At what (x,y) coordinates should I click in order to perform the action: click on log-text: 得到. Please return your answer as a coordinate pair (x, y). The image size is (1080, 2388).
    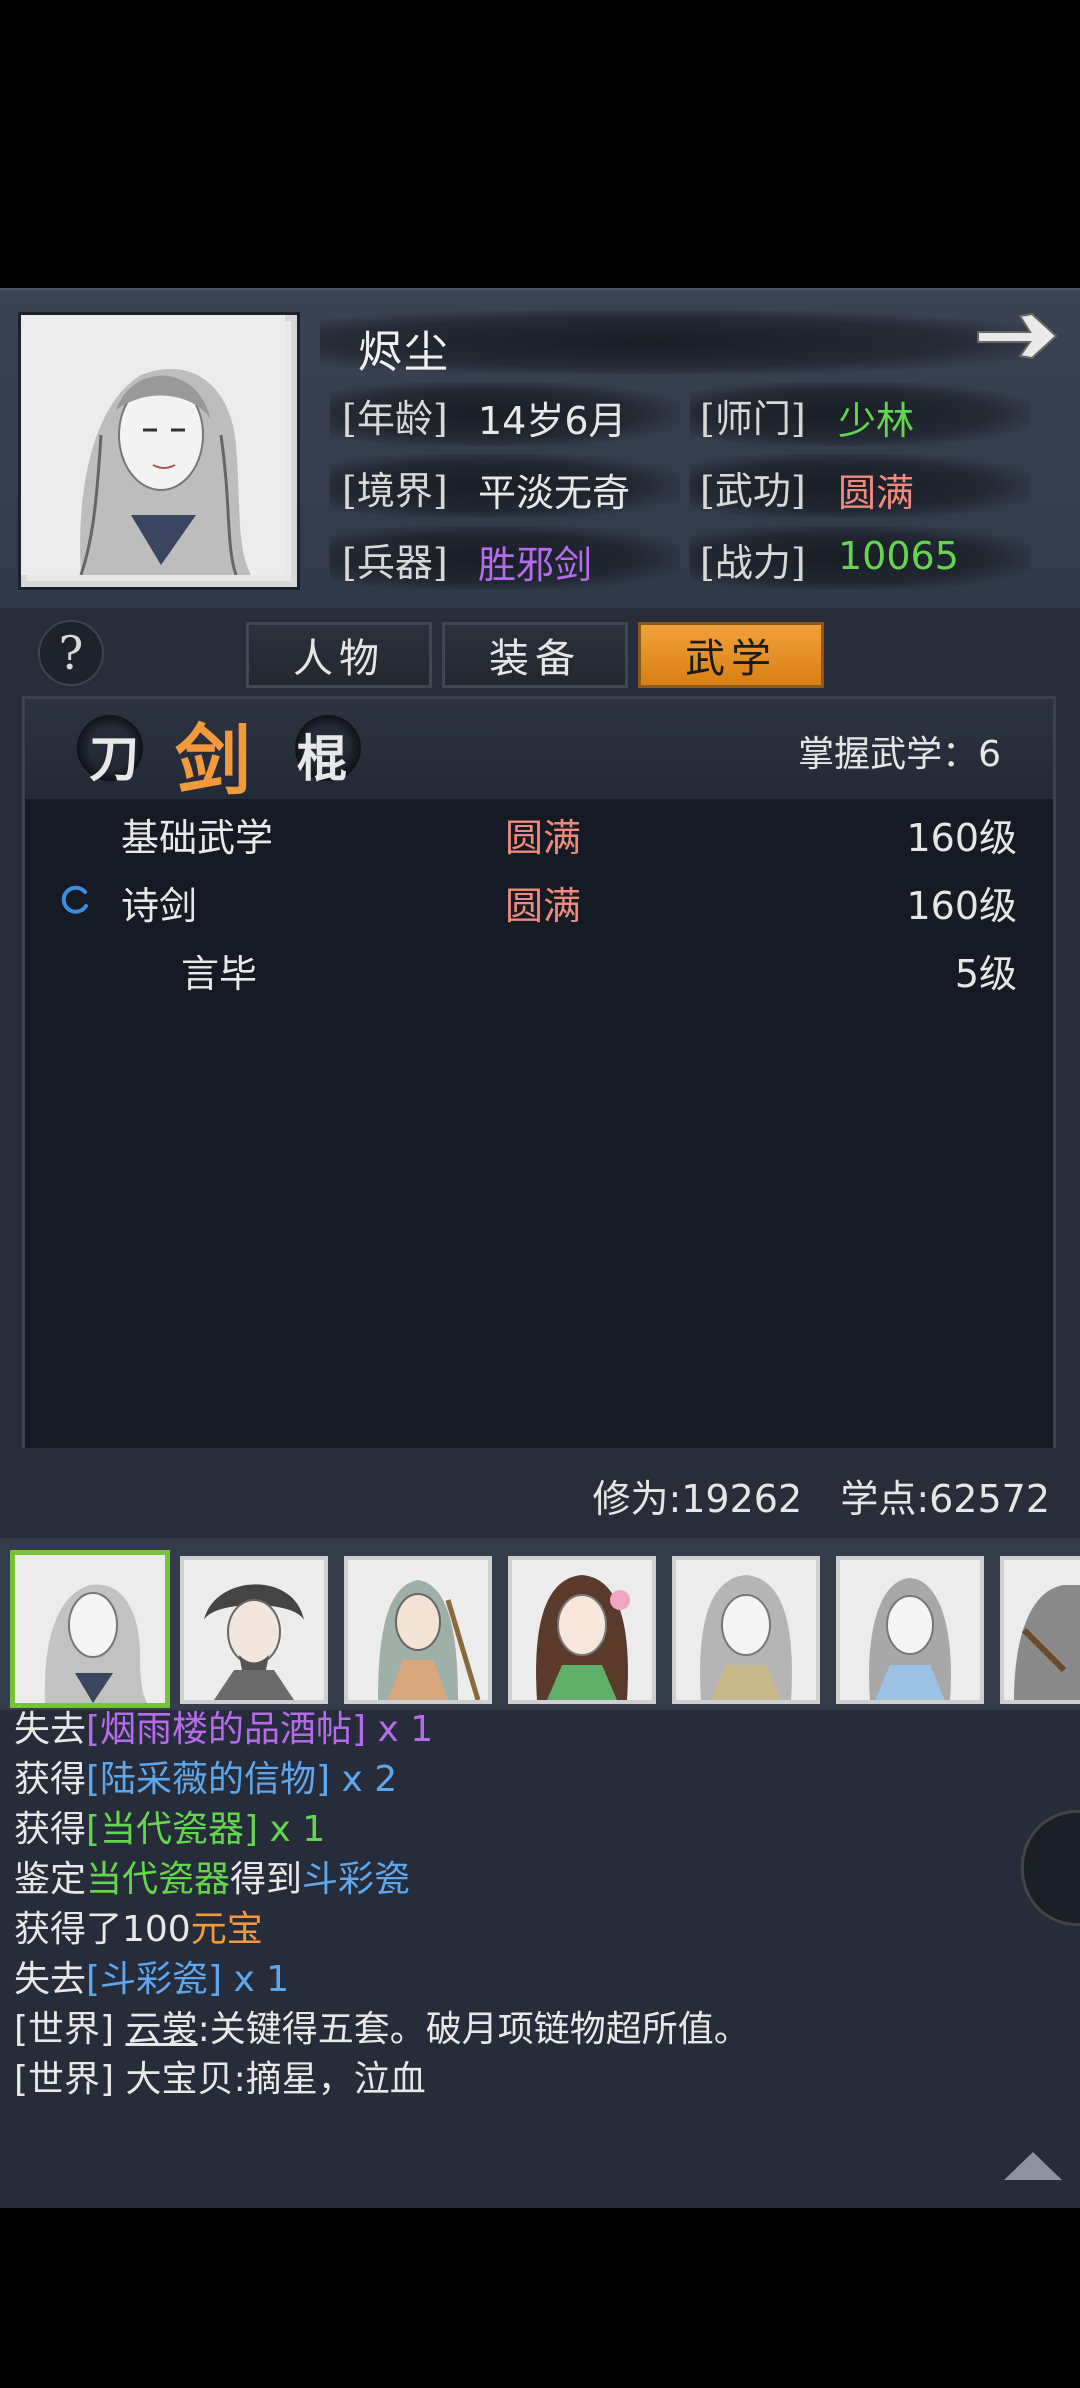
    Looking at the image, I should click on (266, 1879).